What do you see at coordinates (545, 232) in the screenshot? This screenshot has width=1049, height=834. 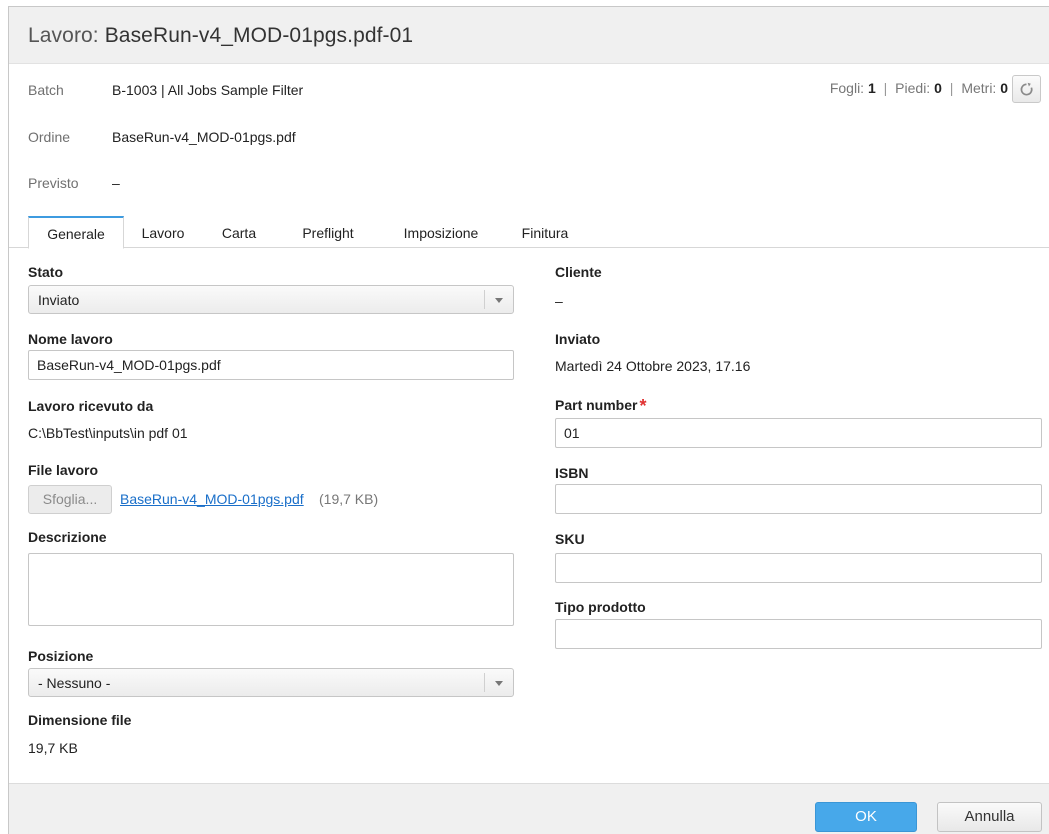 I see `tab-finitura: Finitura` at bounding box center [545, 232].